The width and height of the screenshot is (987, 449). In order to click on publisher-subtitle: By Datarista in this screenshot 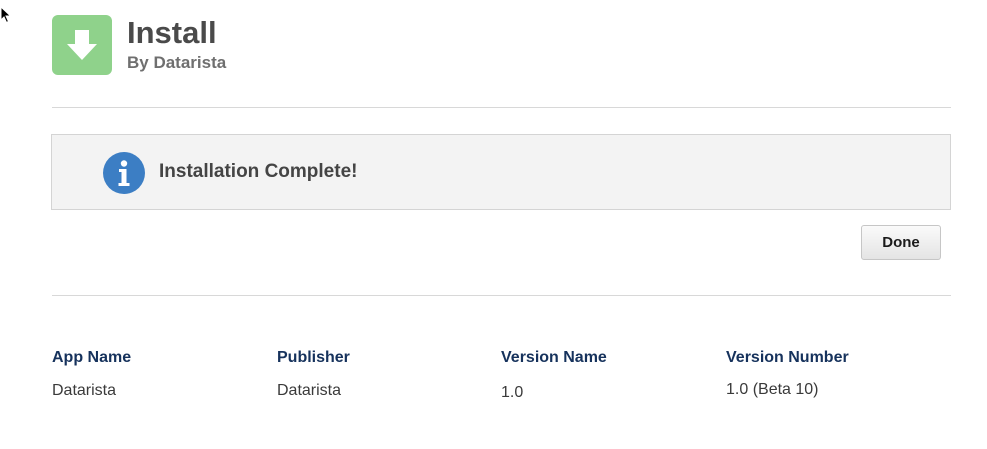, I will do `click(177, 62)`.